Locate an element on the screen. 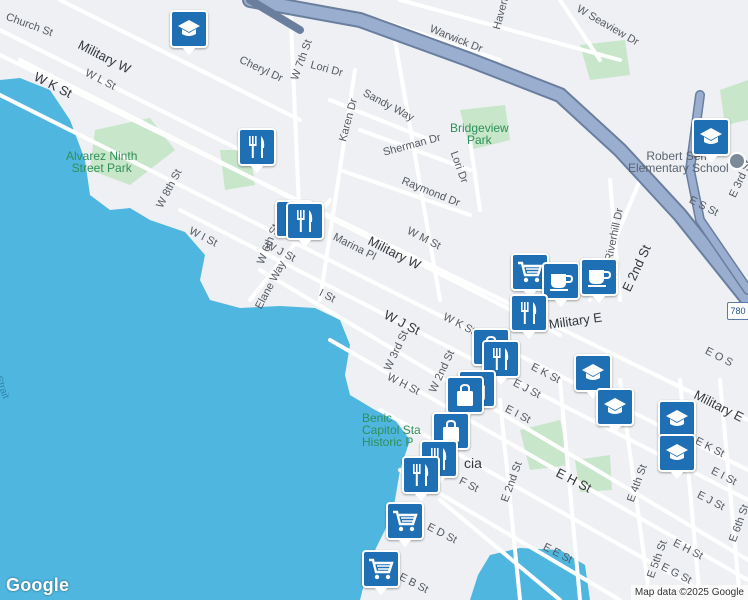  city-label: cia is located at coordinates (473, 463).